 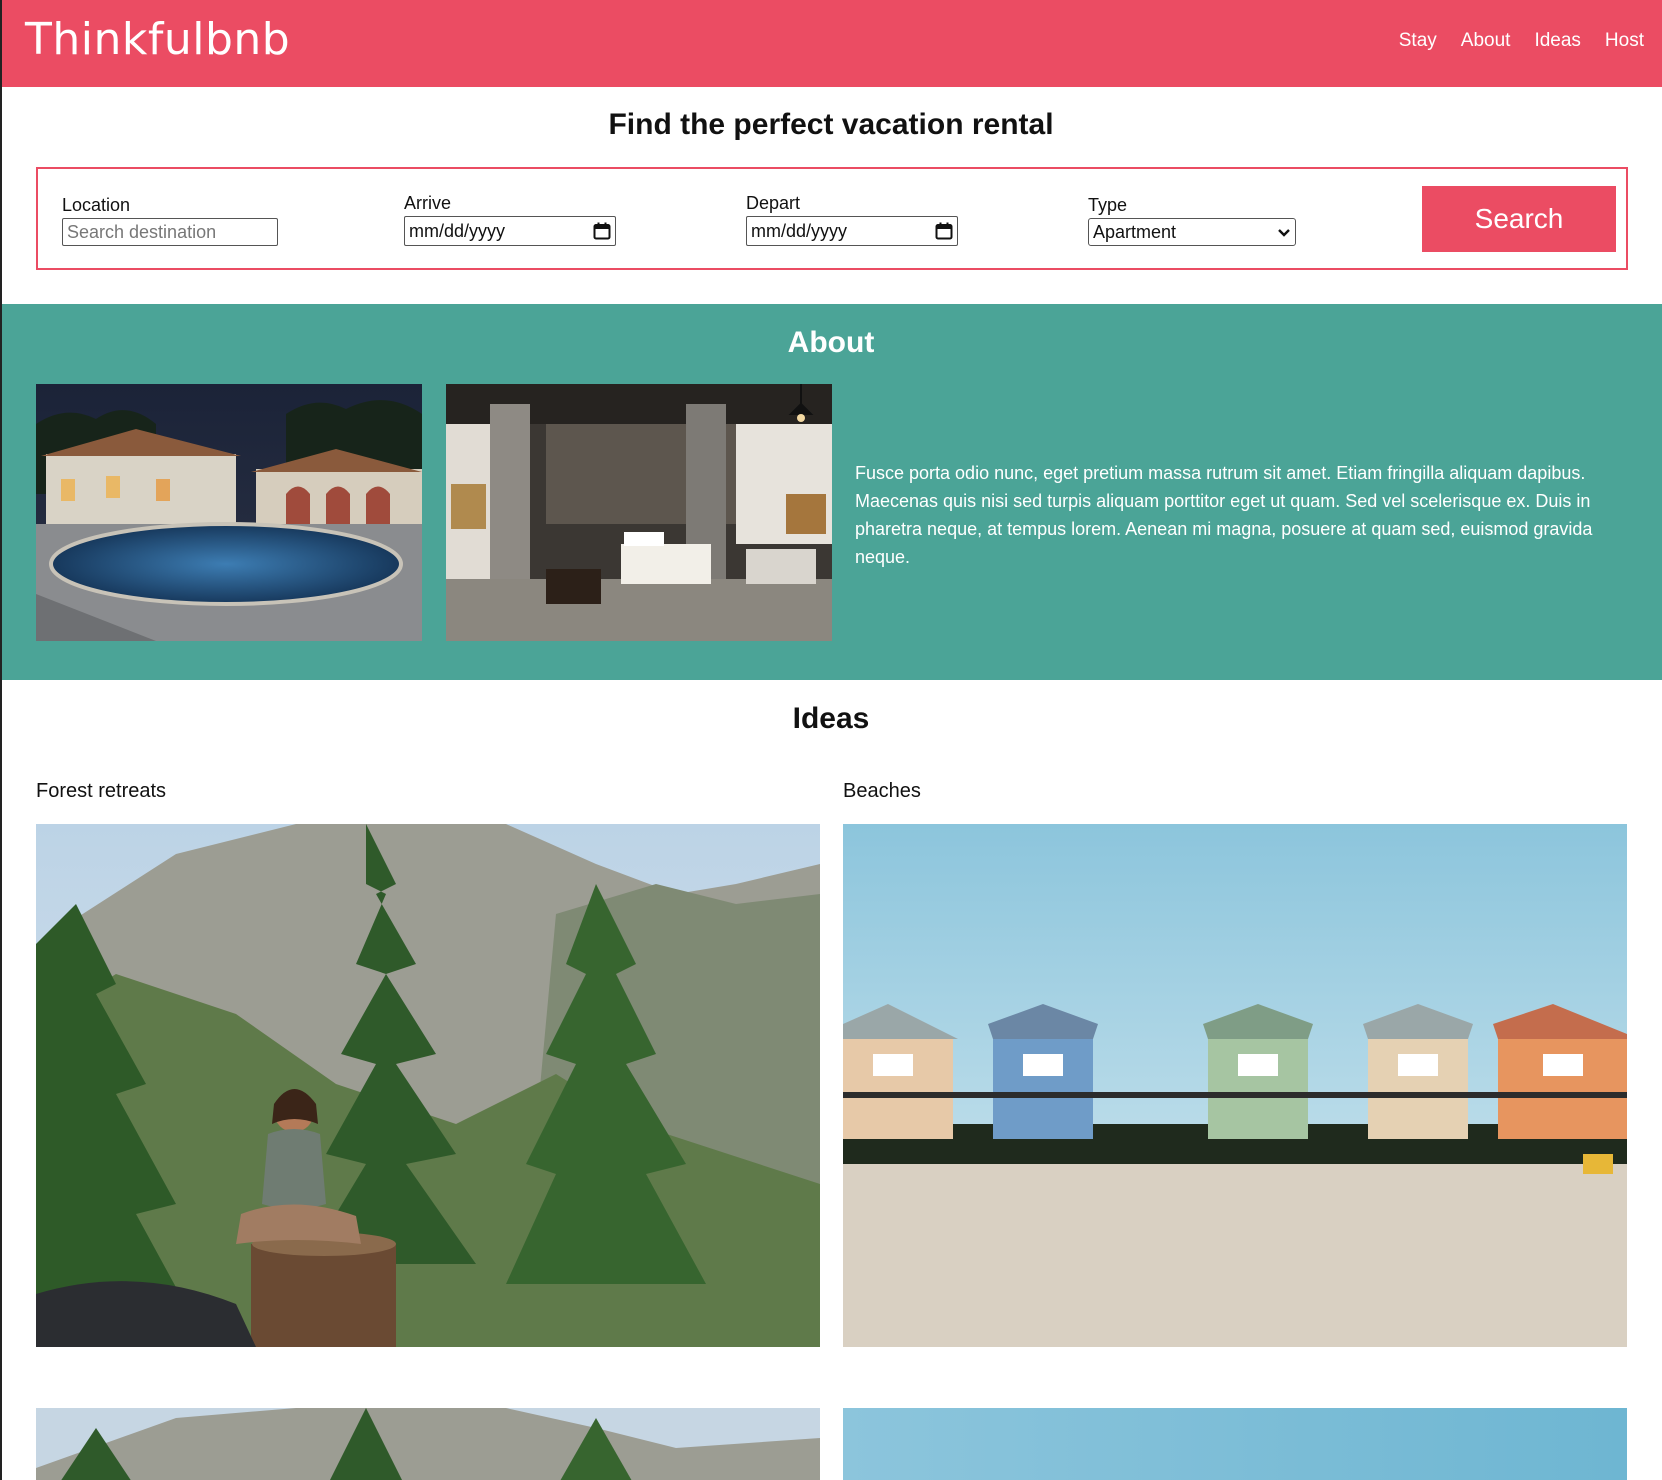 I want to click on about-image-loft-bedroom, so click(x=639, y=512).